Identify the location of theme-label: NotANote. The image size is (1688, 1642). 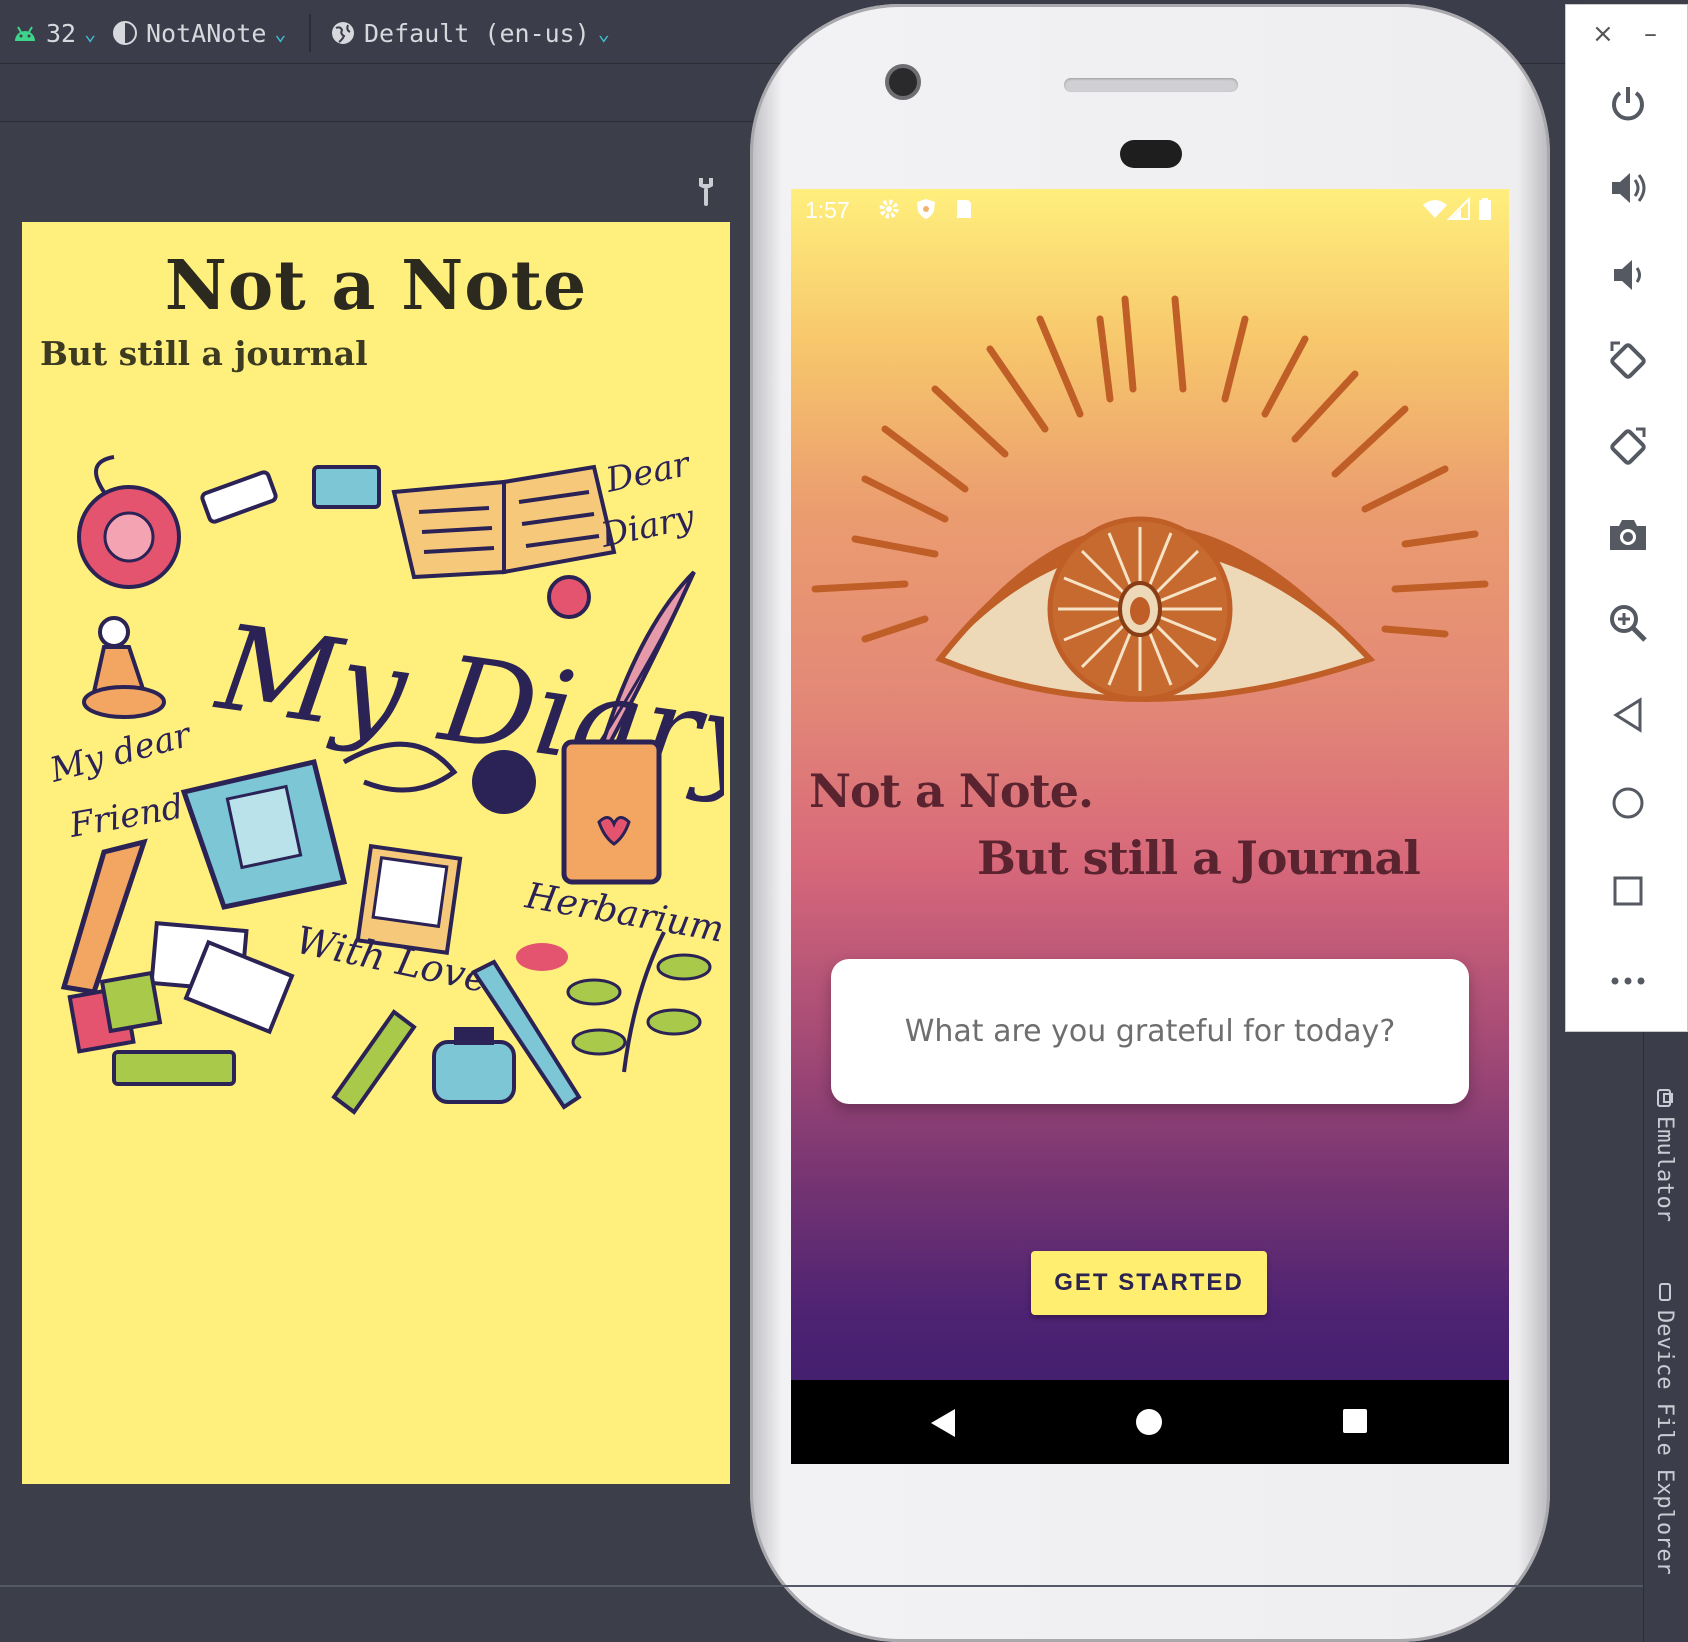
(206, 33).